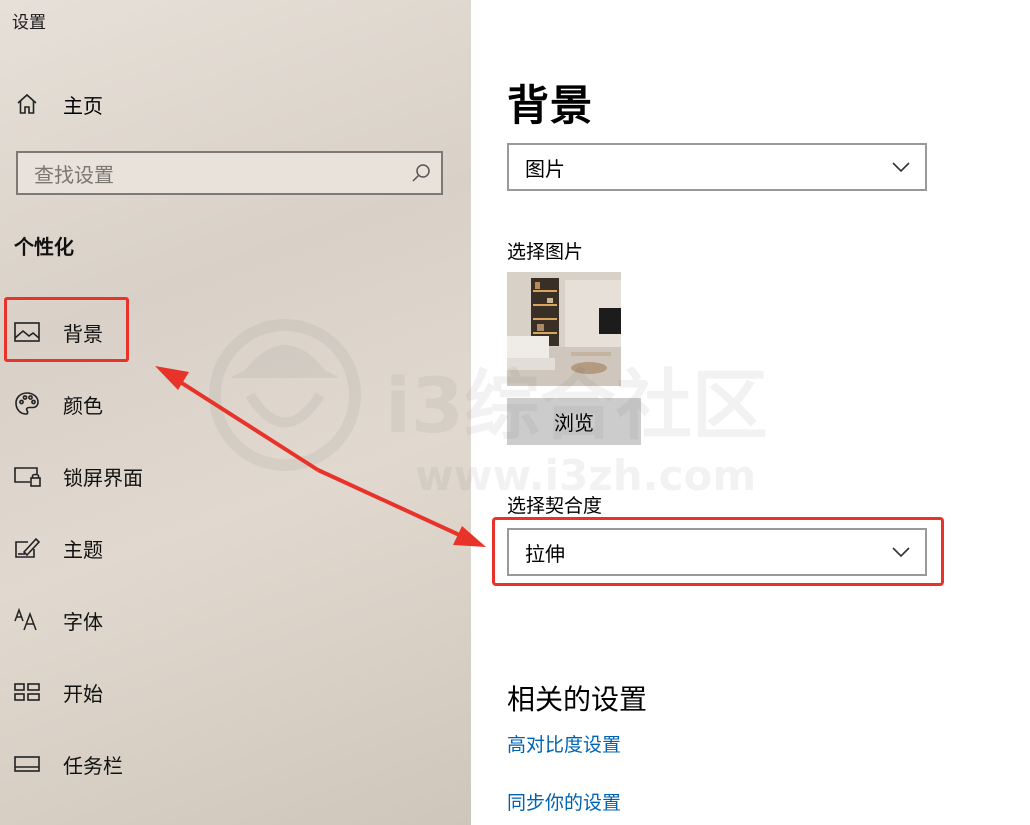 This screenshot has height=825, width=1030. Describe the element at coordinates (545, 252) in the screenshot. I see `choose-picture-label: 选择图片` at that location.